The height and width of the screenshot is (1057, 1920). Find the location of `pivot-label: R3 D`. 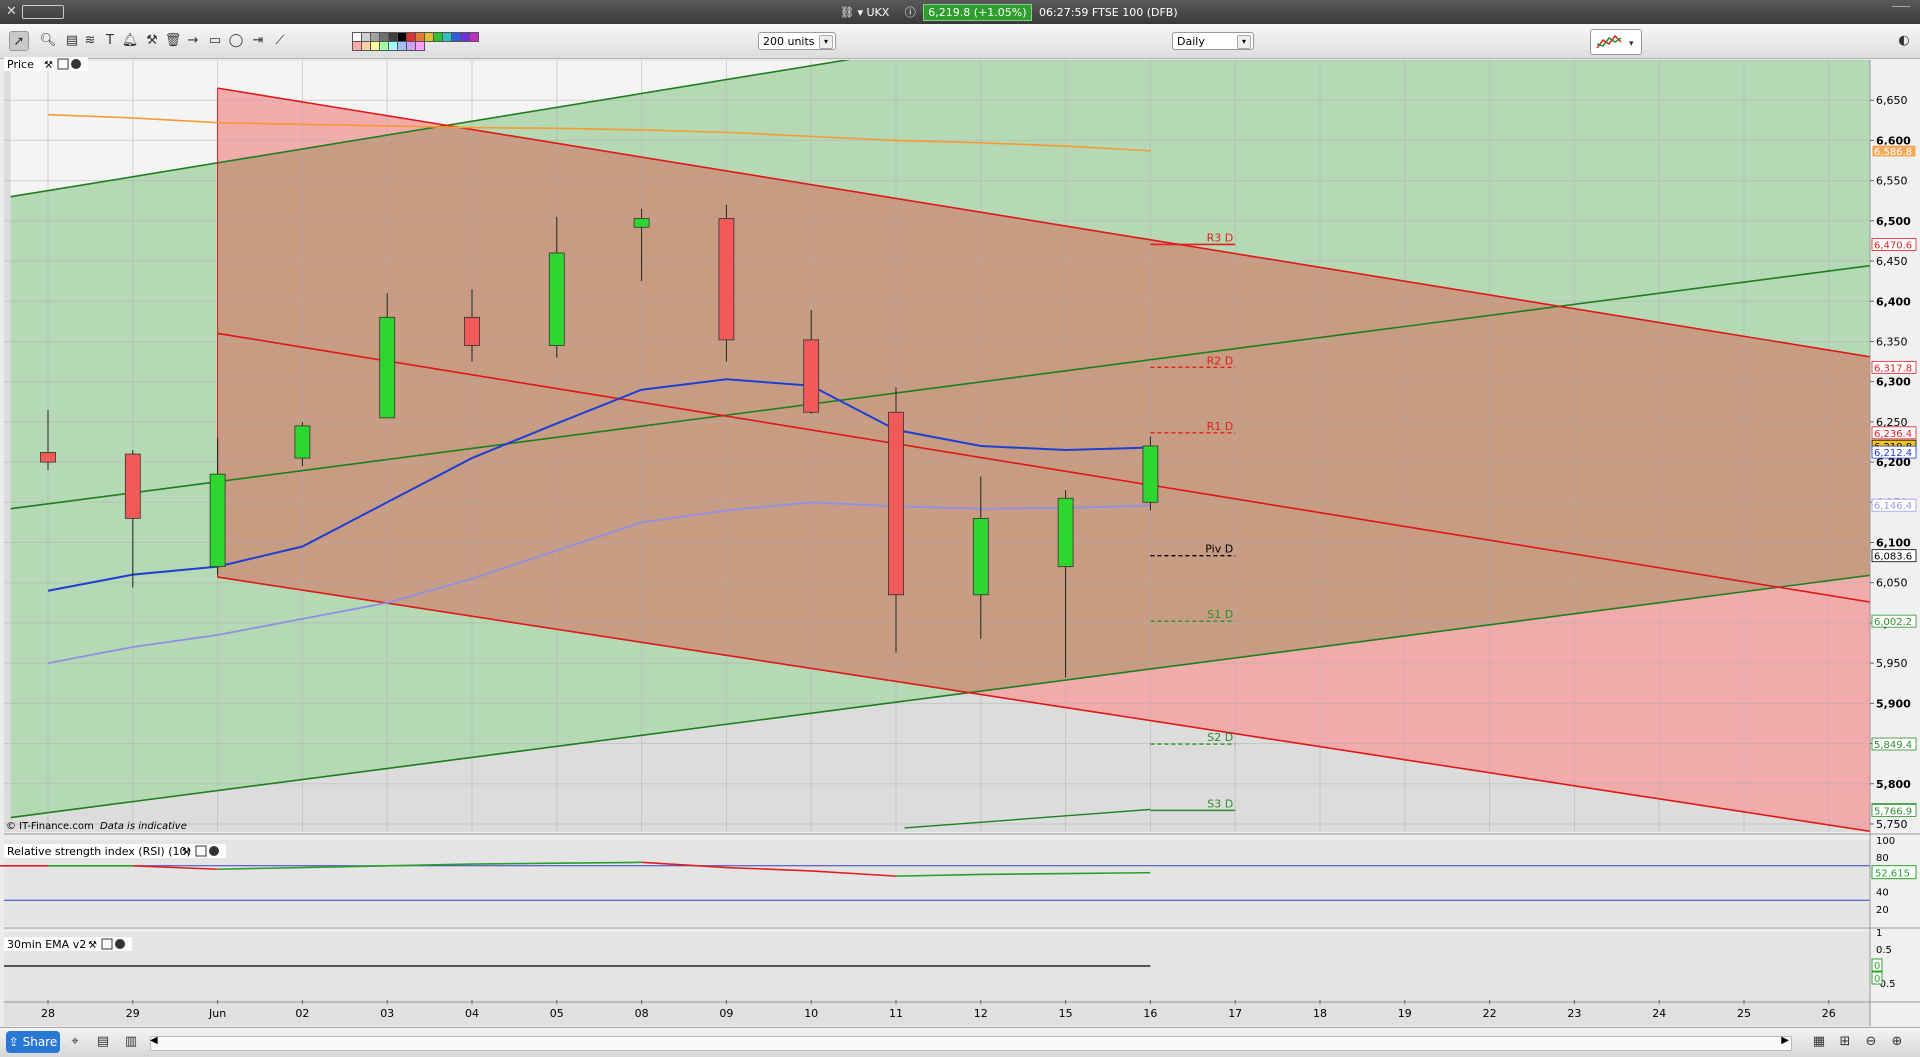

pivot-label: R3 D is located at coordinates (1220, 237).